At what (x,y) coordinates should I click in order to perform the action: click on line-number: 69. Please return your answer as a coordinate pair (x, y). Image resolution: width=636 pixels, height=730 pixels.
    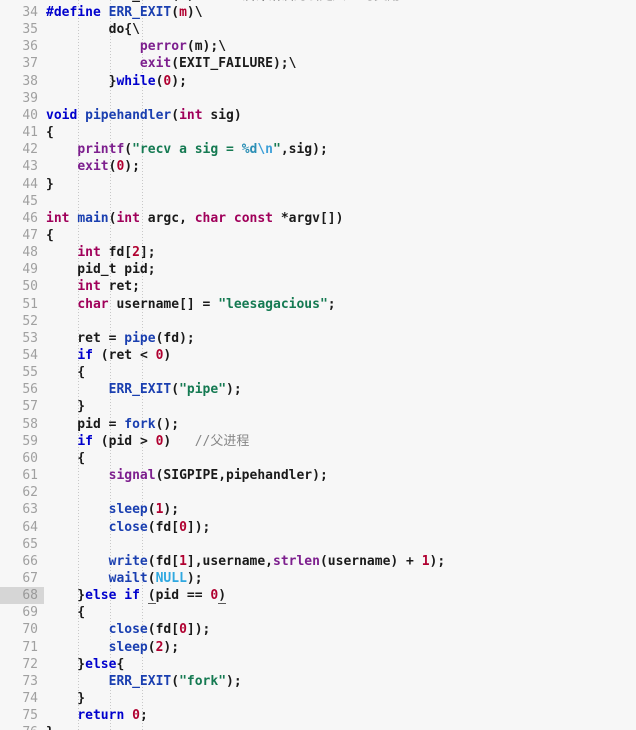
    Looking at the image, I should click on (22, 612).